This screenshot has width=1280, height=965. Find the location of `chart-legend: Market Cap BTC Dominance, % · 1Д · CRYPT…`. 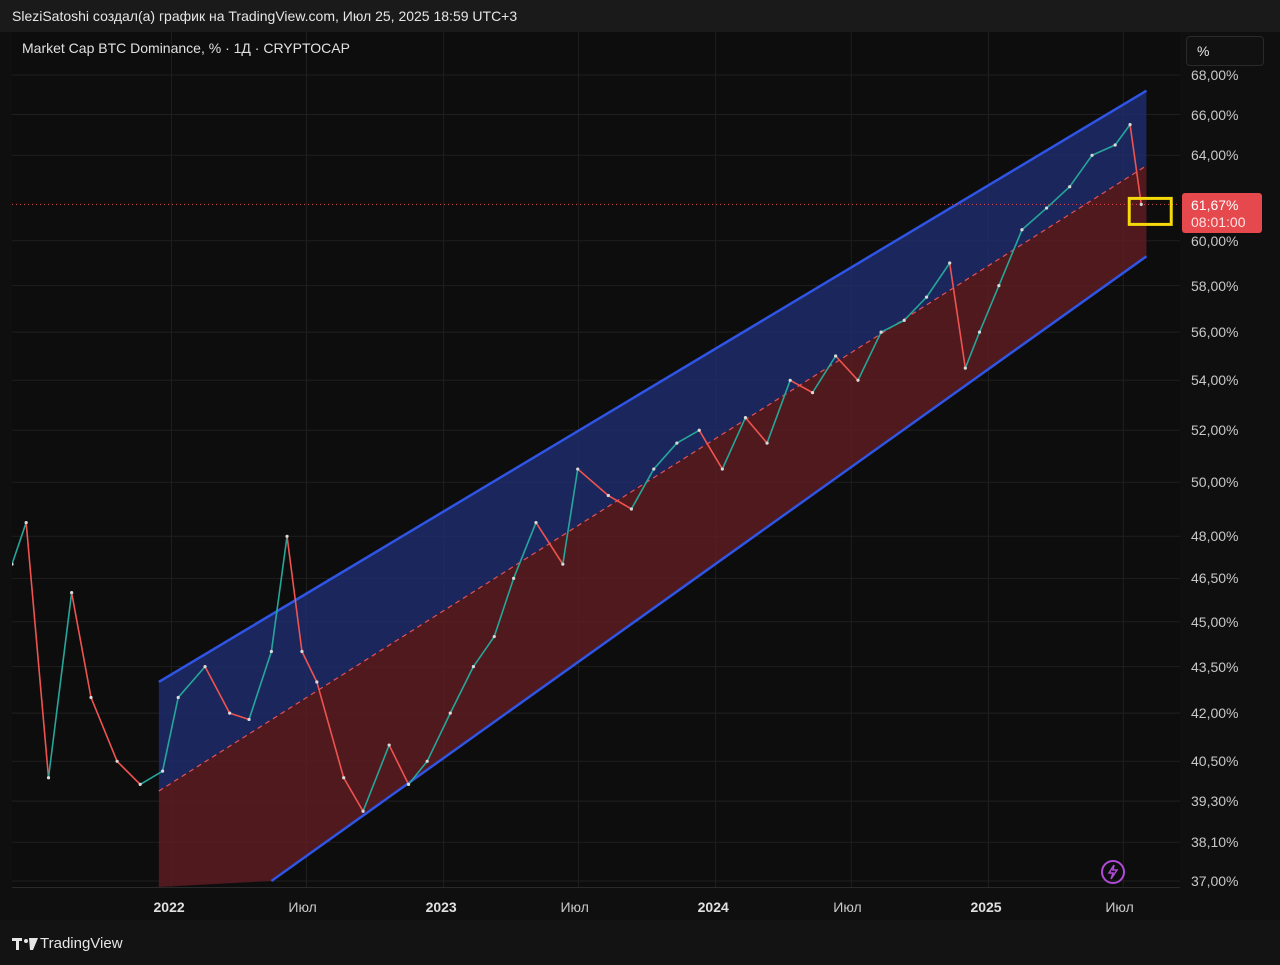

chart-legend: Market Cap BTC Dominance, % · 1Д · CRYPT… is located at coordinates (186, 48).